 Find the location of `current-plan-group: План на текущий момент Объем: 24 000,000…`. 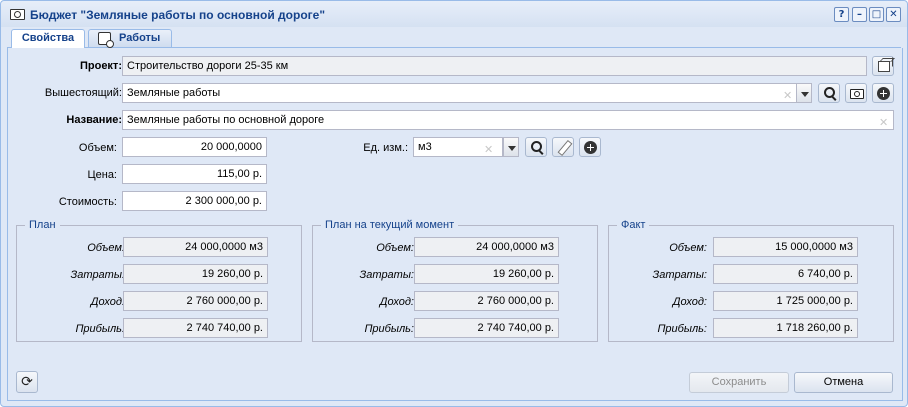

current-plan-group: План на текущий момент Объем: 24 000,000… is located at coordinates (455, 280).